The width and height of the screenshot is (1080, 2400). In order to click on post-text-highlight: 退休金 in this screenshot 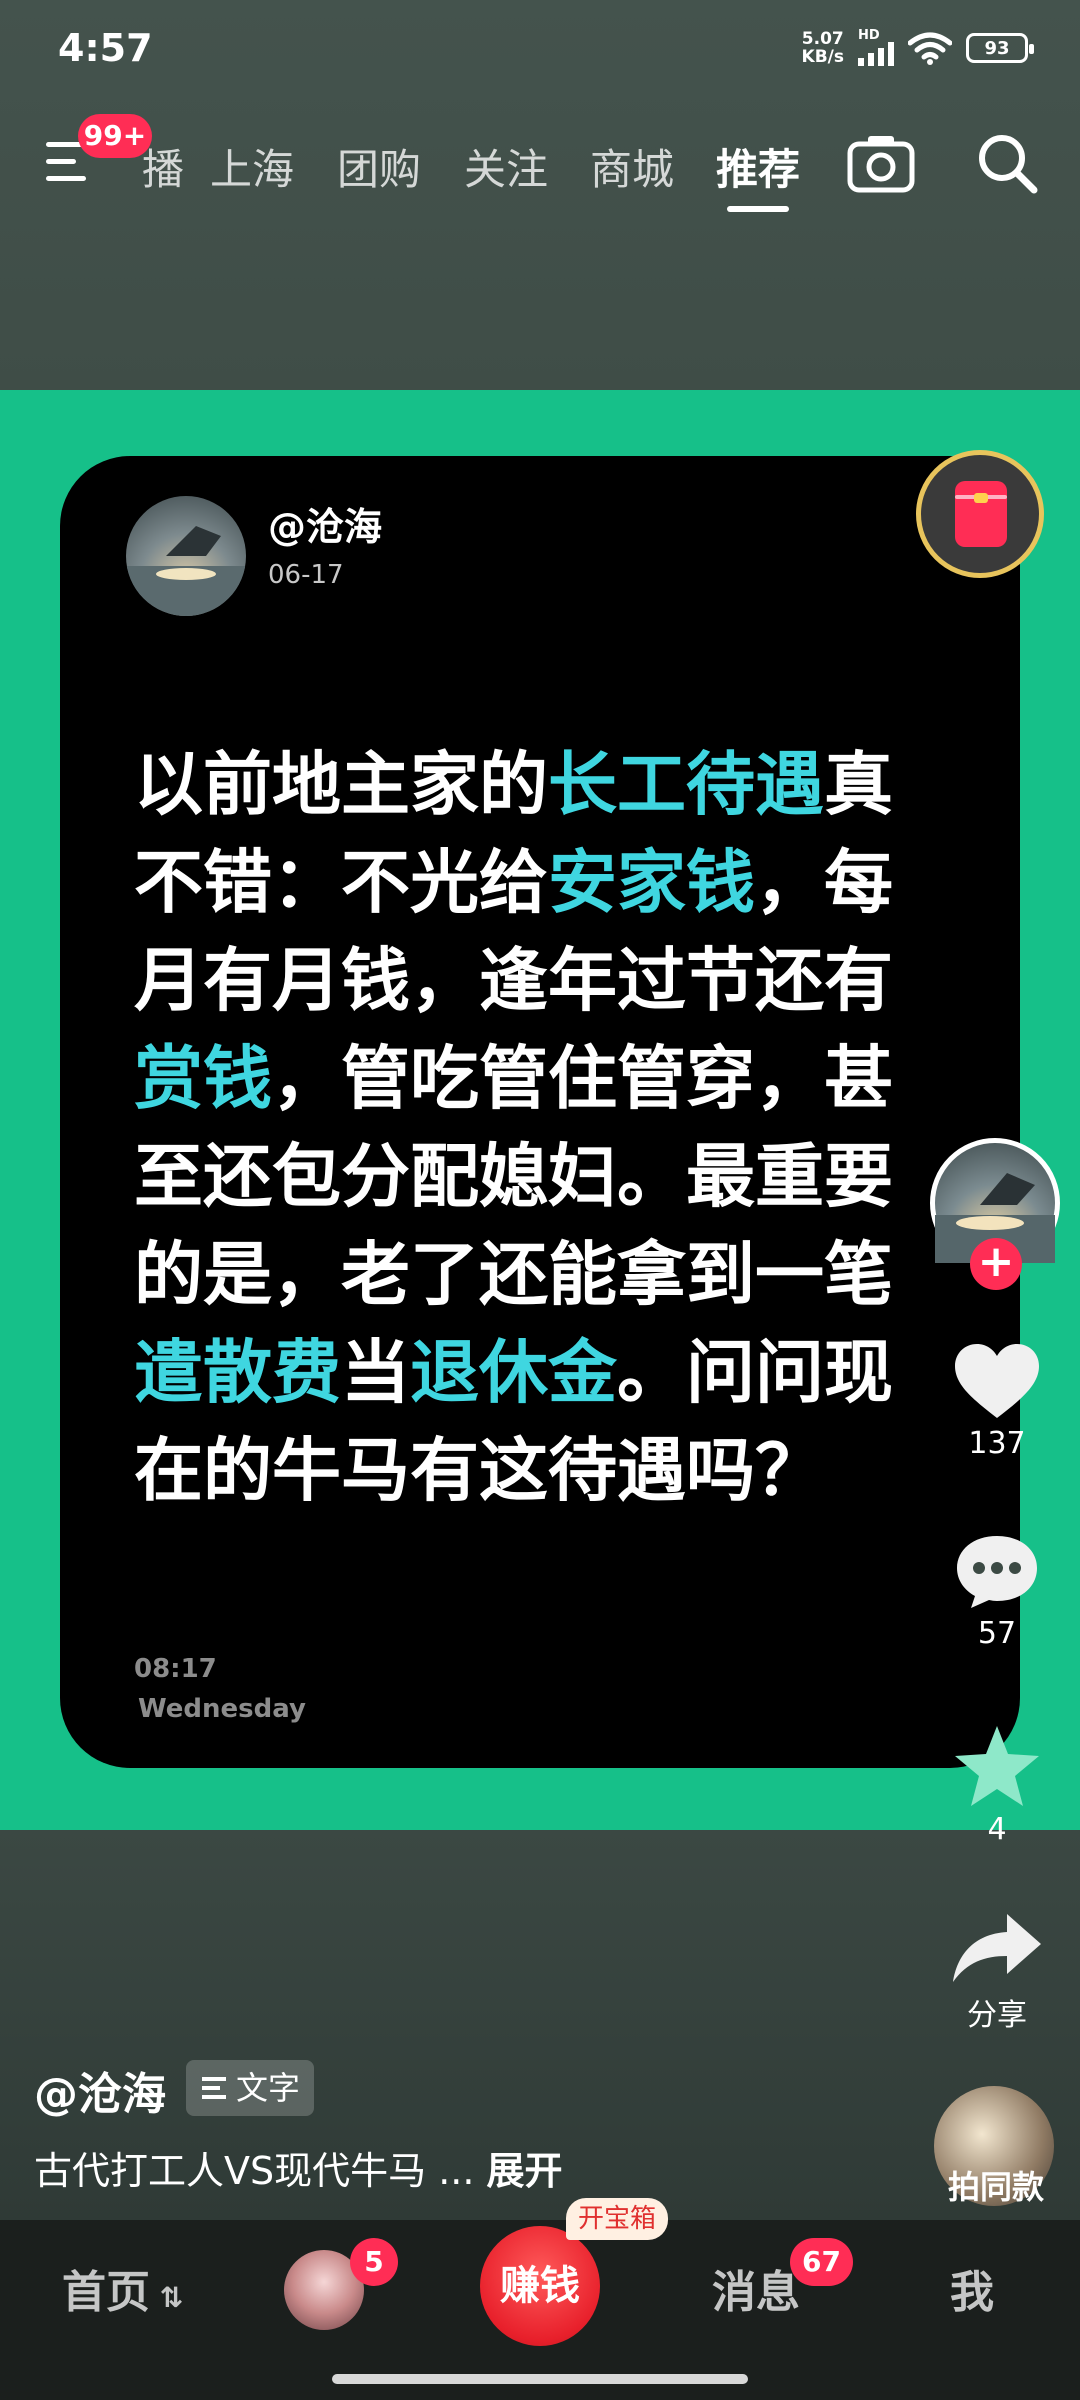, I will do `click(513, 1373)`.